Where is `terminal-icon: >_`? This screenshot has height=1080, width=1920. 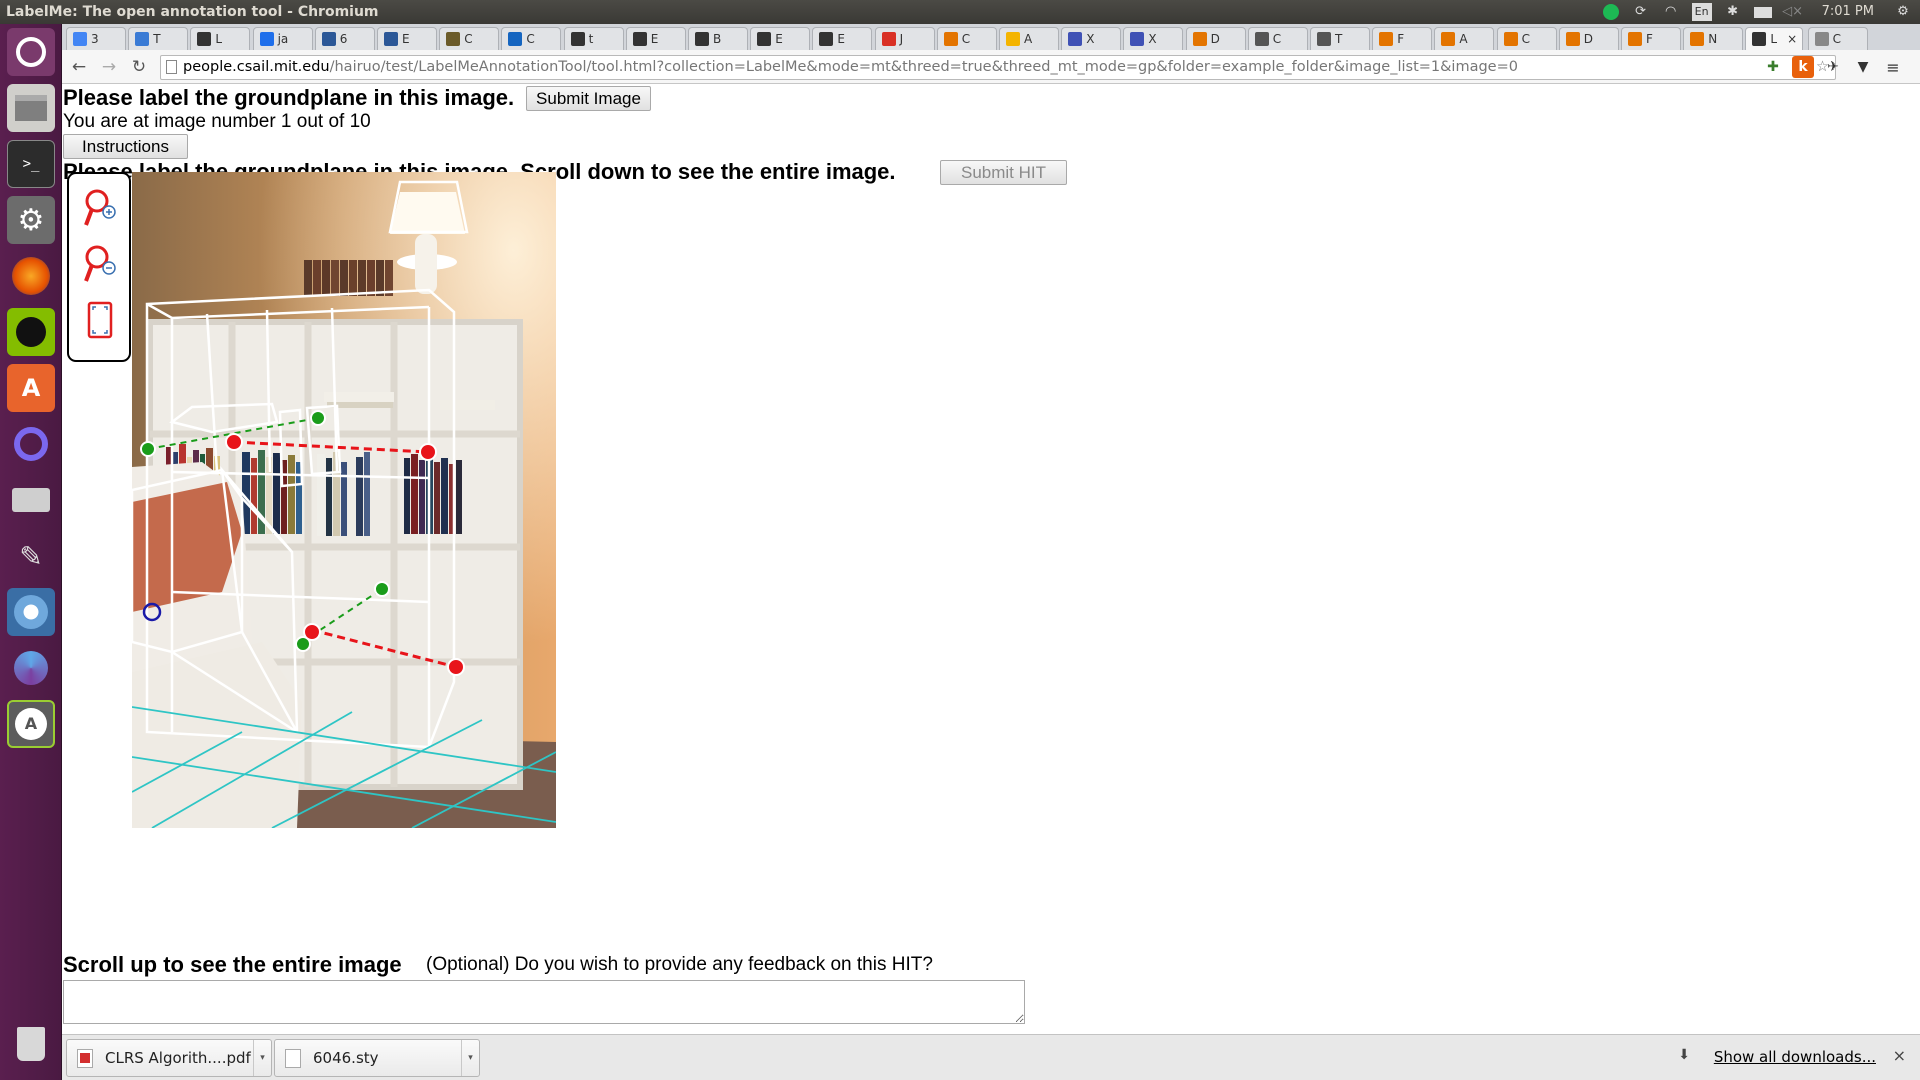
terminal-icon: >_ is located at coordinates (31, 164).